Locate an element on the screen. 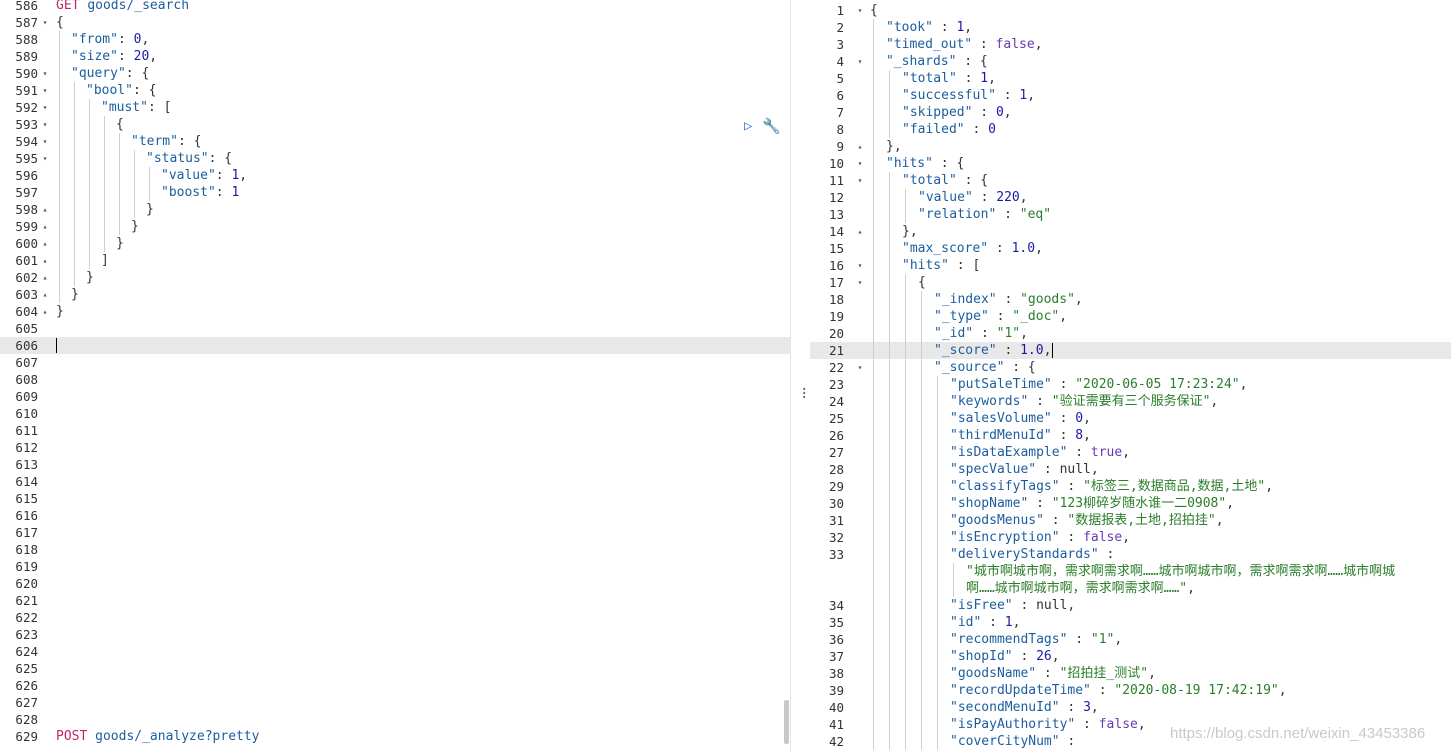  request-line: 601 ▴] is located at coordinates (395, 260).